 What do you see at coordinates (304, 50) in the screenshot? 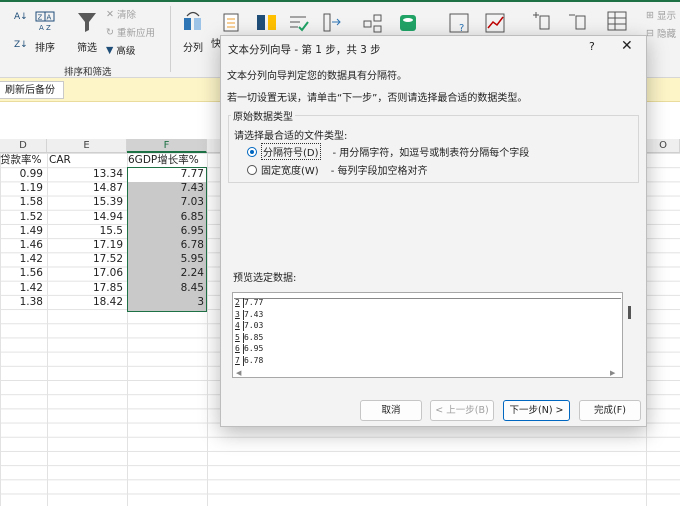
I see `dialog-title: 文本分列向导 - 第 1 步，共 3 步` at bounding box center [304, 50].